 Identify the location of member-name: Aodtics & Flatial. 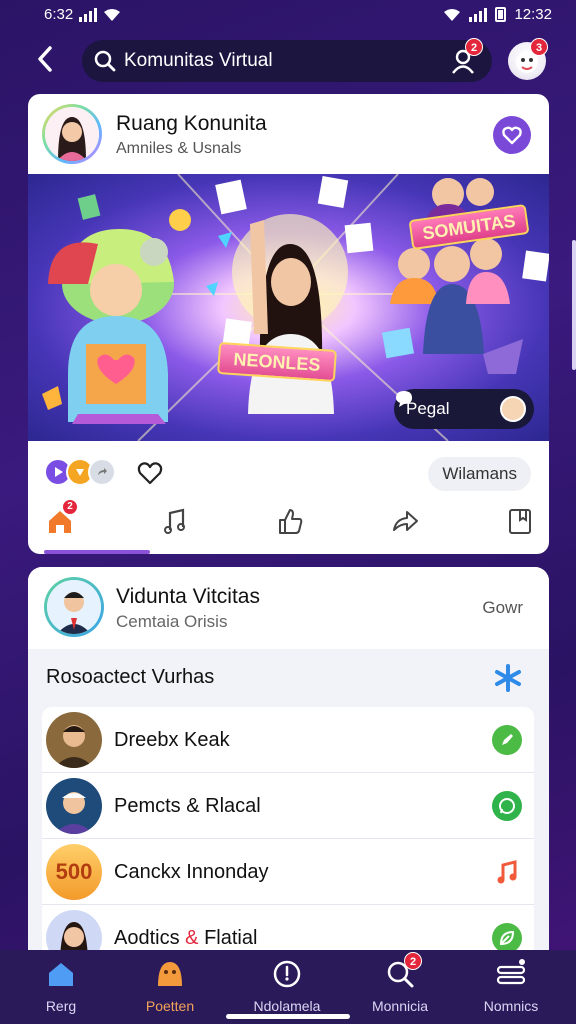
(185, 938).